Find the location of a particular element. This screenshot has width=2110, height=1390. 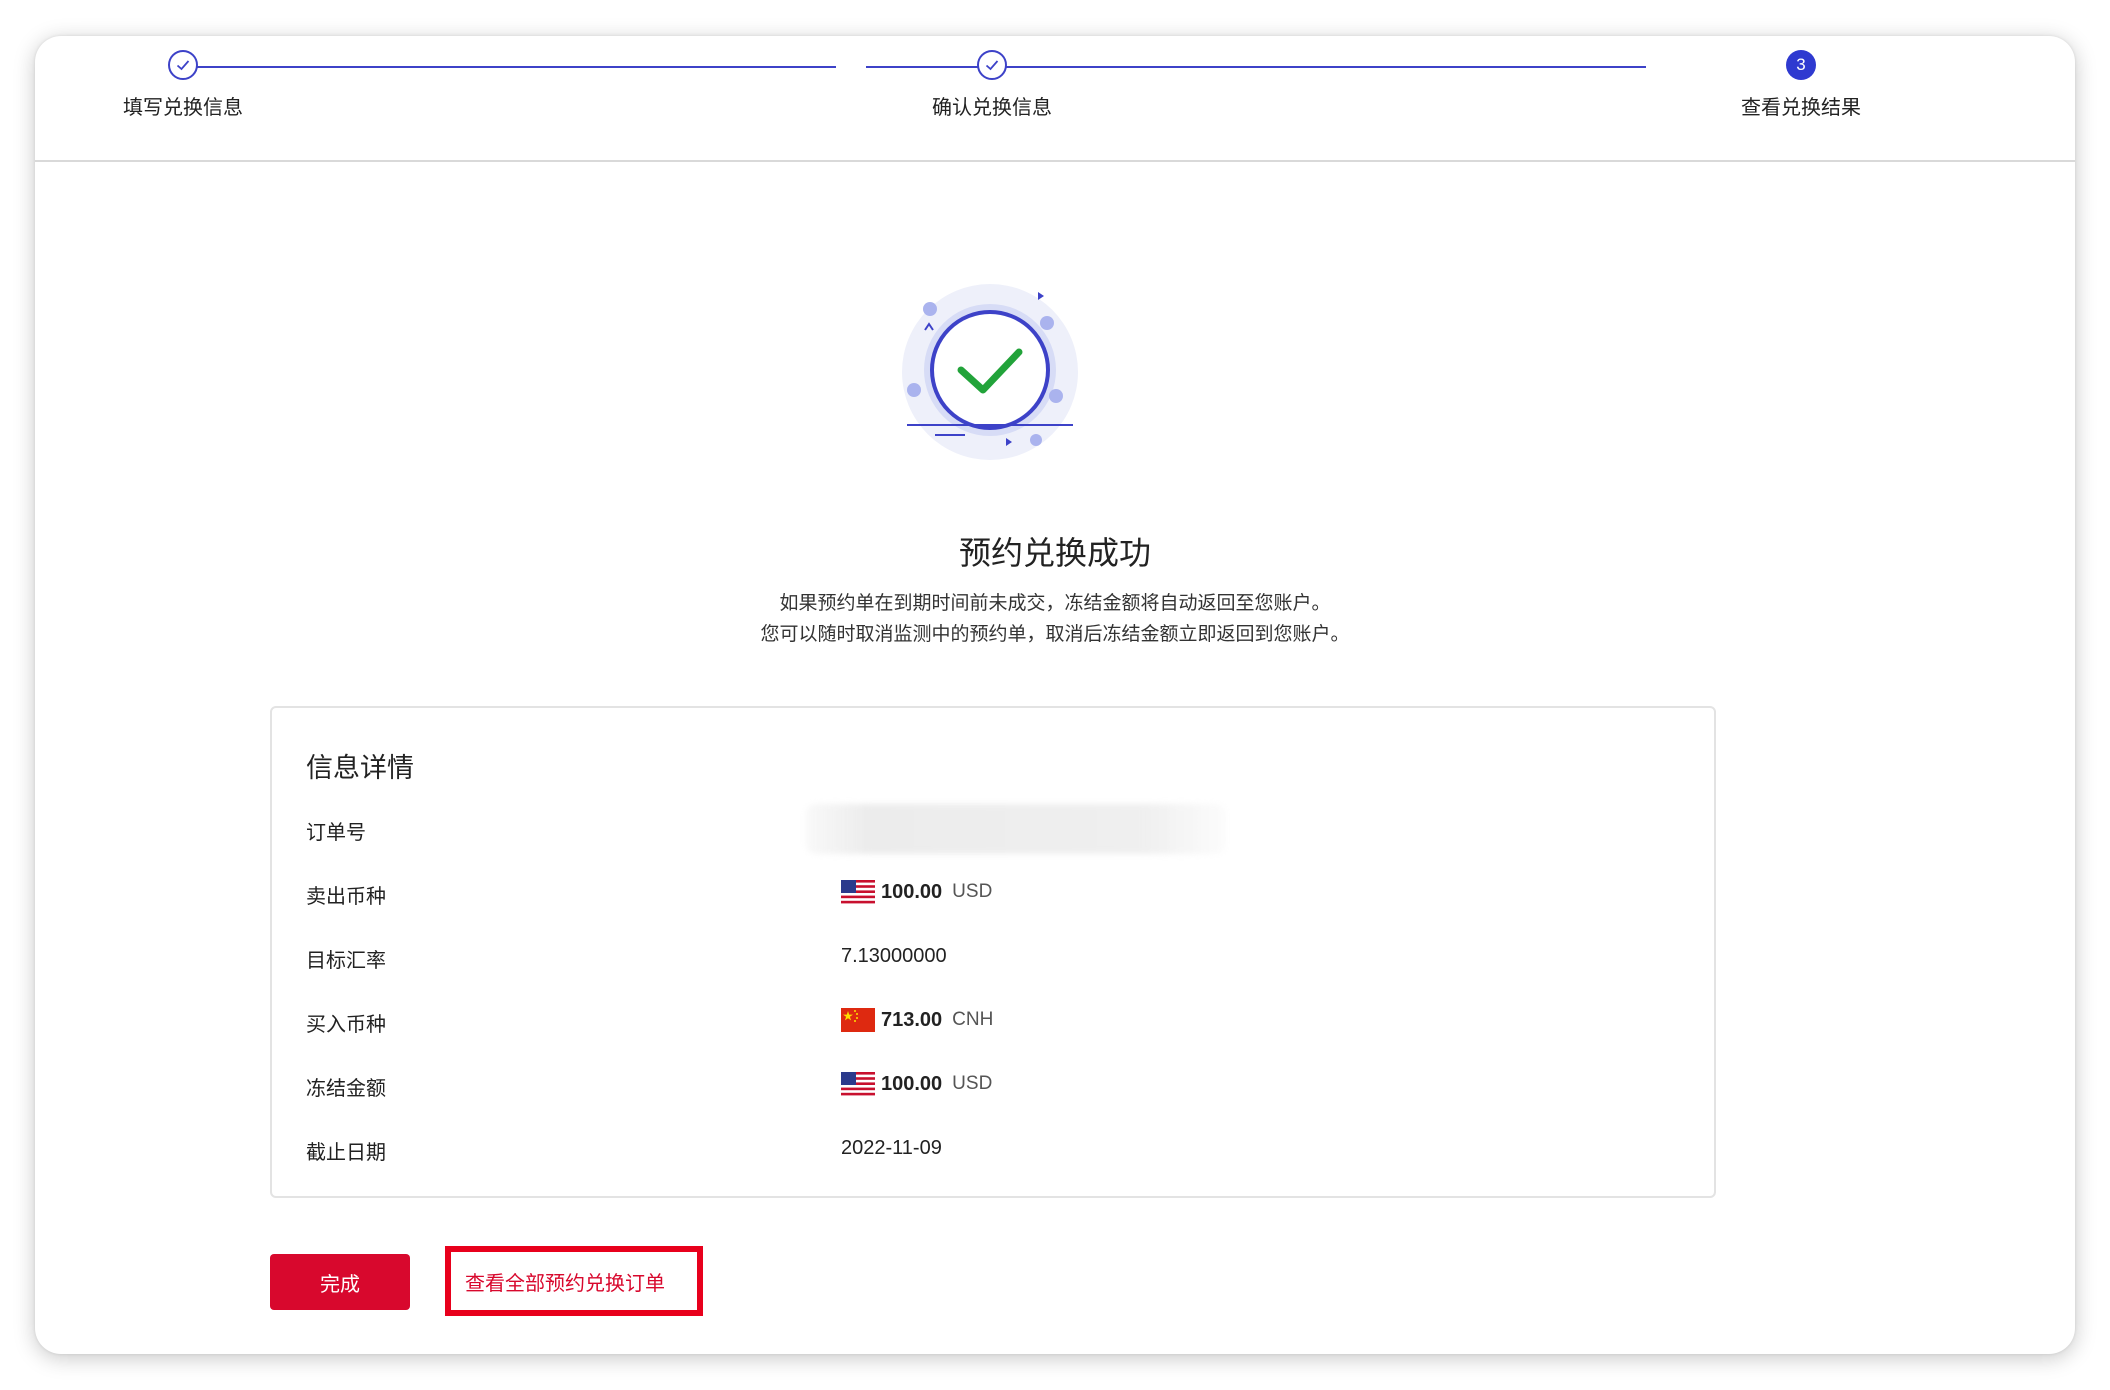

frozen-amount-value: 100.00 USD is located at coordinates (916, 1084).